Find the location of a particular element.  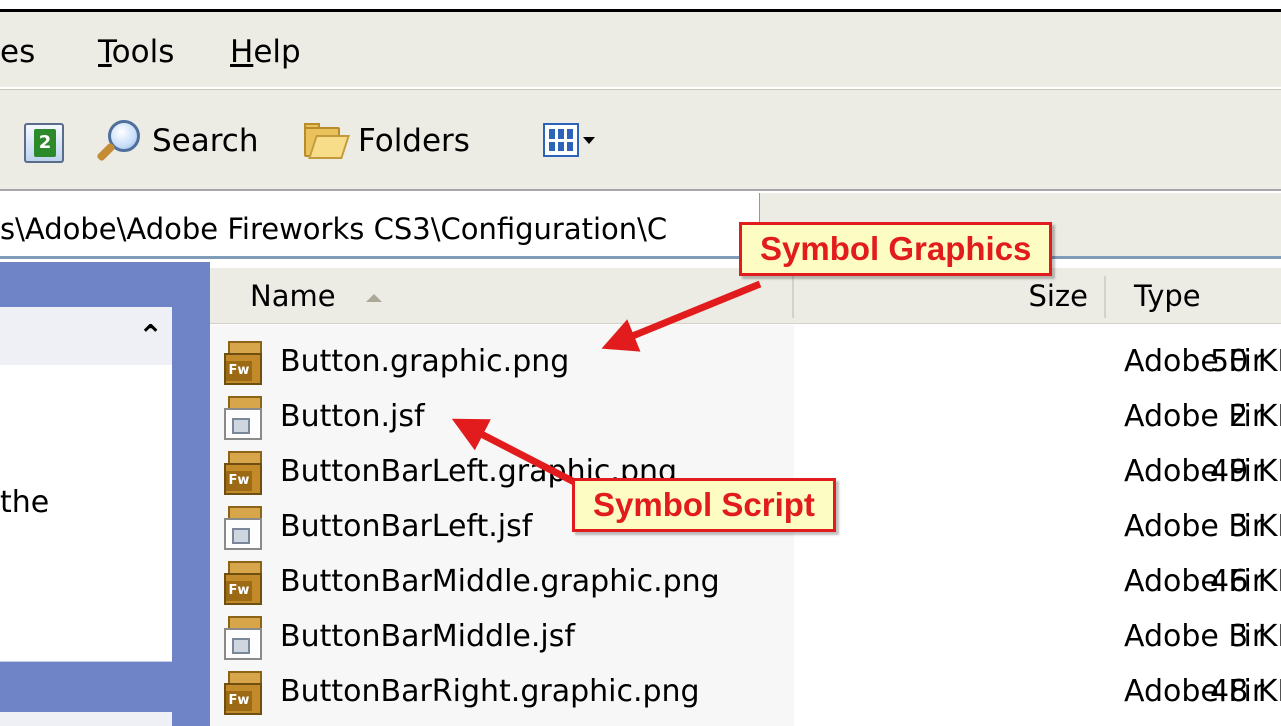

file-name: ButtonBarLeft.jsf is located at coordinates (406, 526).